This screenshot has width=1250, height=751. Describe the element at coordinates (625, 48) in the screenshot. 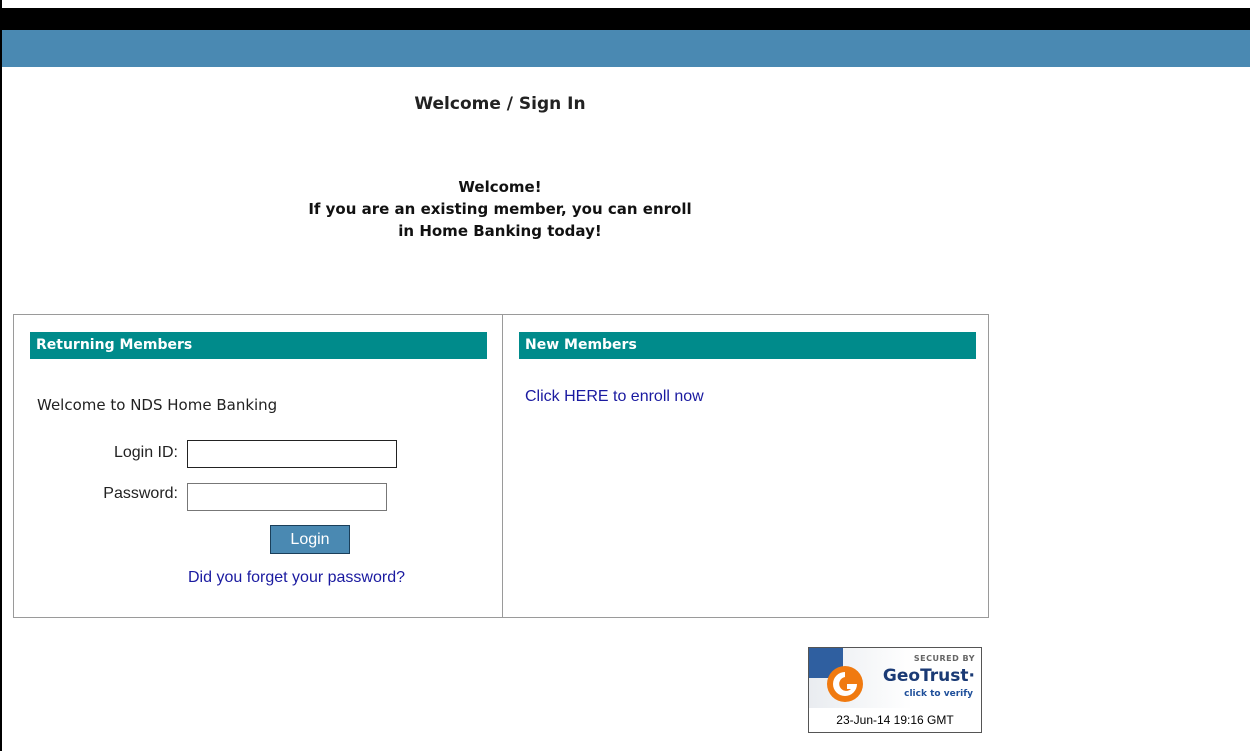

I see `header-band` at that location.